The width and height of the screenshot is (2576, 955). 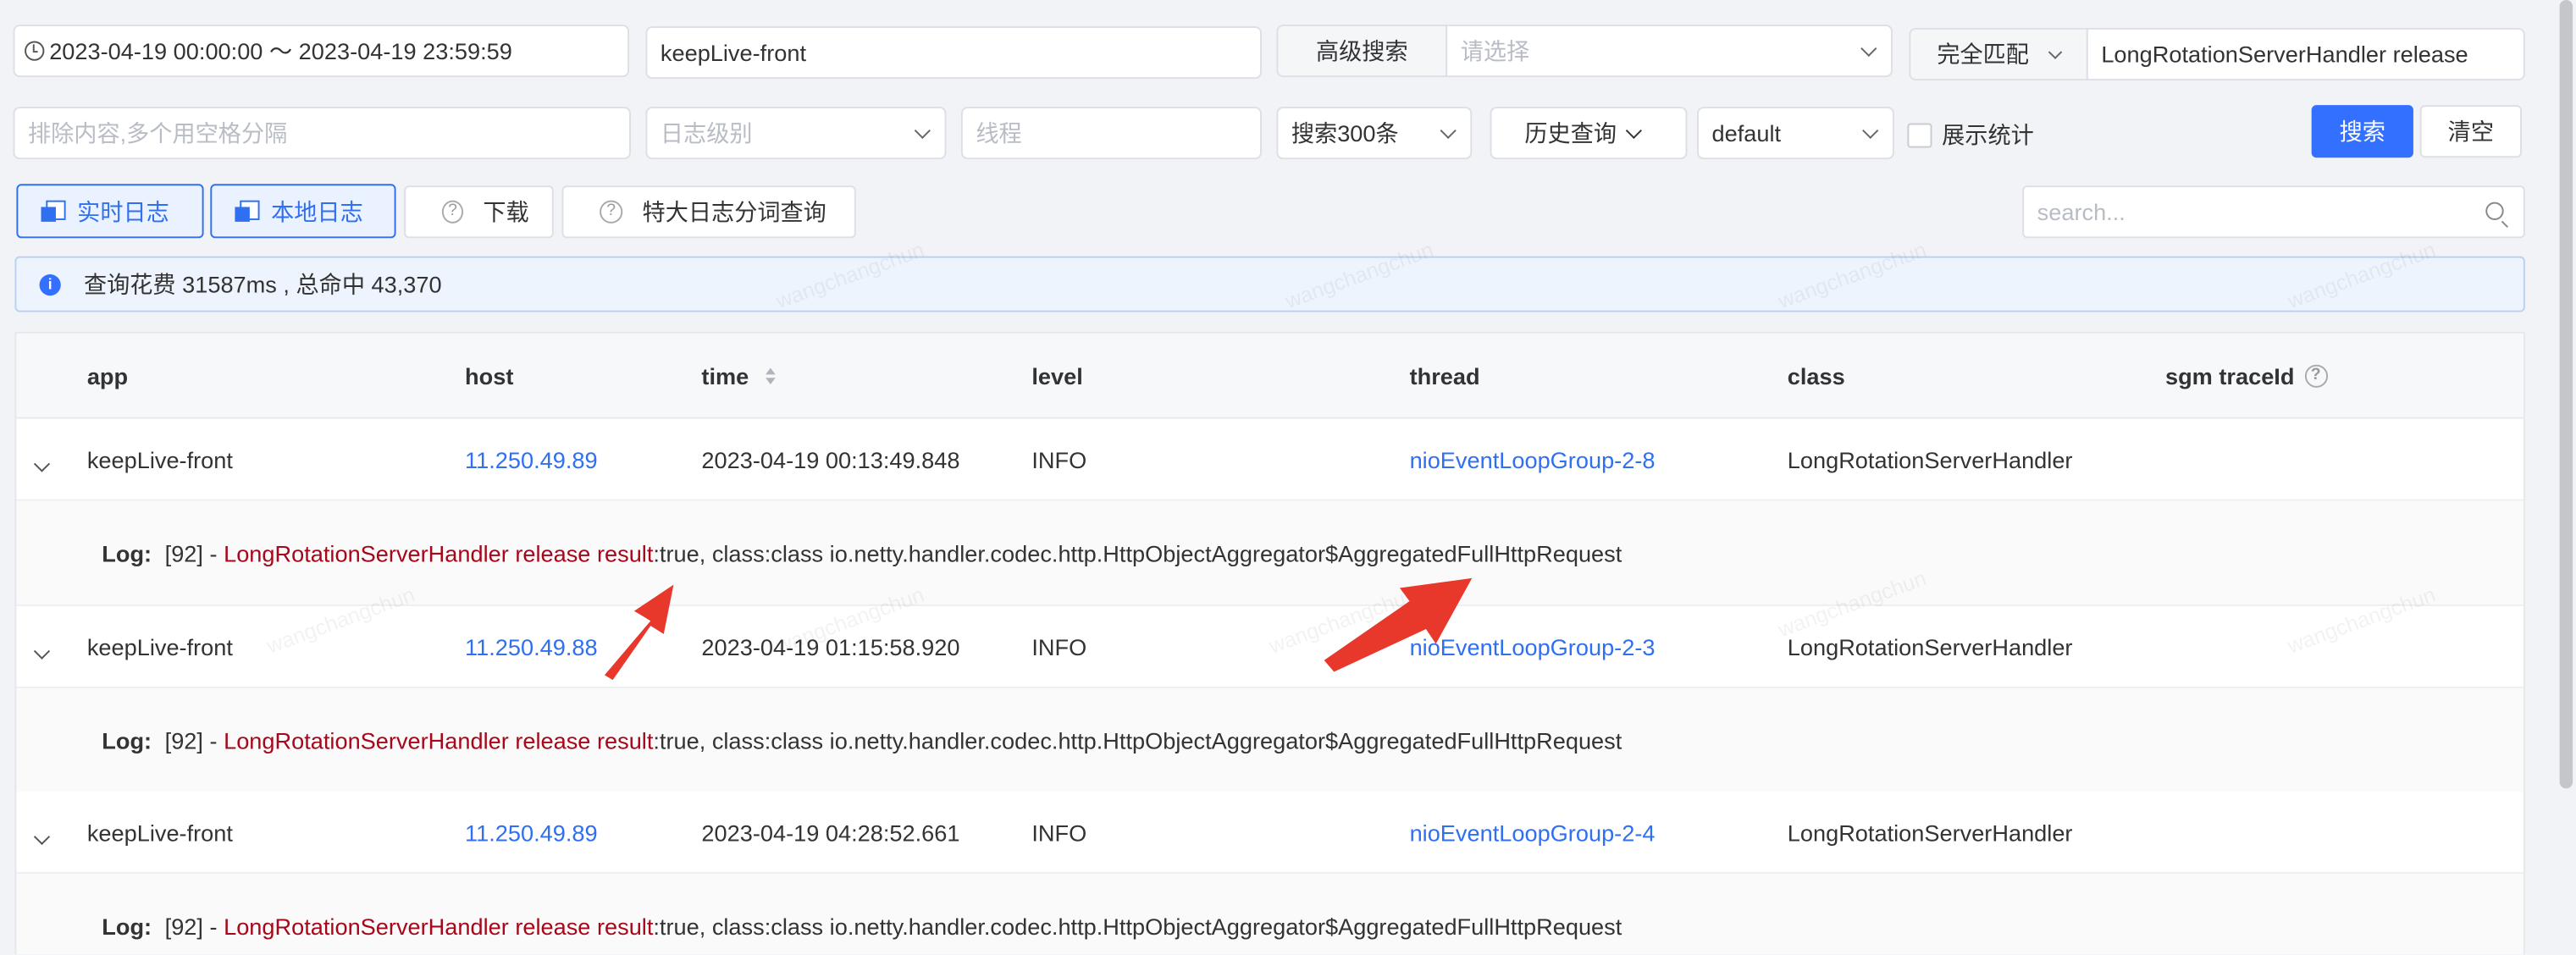 I want to click on clear-button-label: 清空, so click(x=2470, y=131).